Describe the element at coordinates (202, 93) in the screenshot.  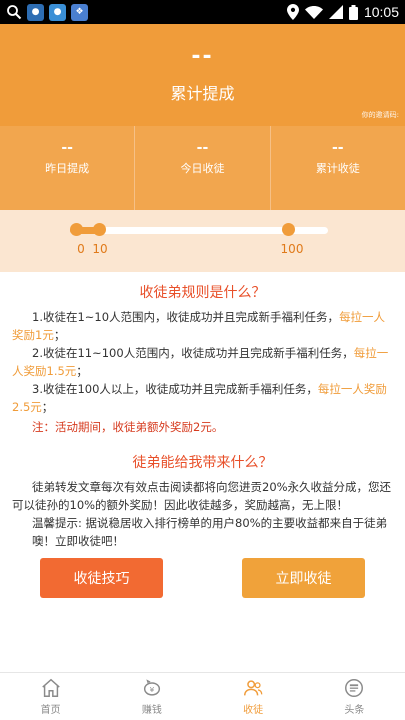
I see `total-commission-label: 累计提成` at that location.